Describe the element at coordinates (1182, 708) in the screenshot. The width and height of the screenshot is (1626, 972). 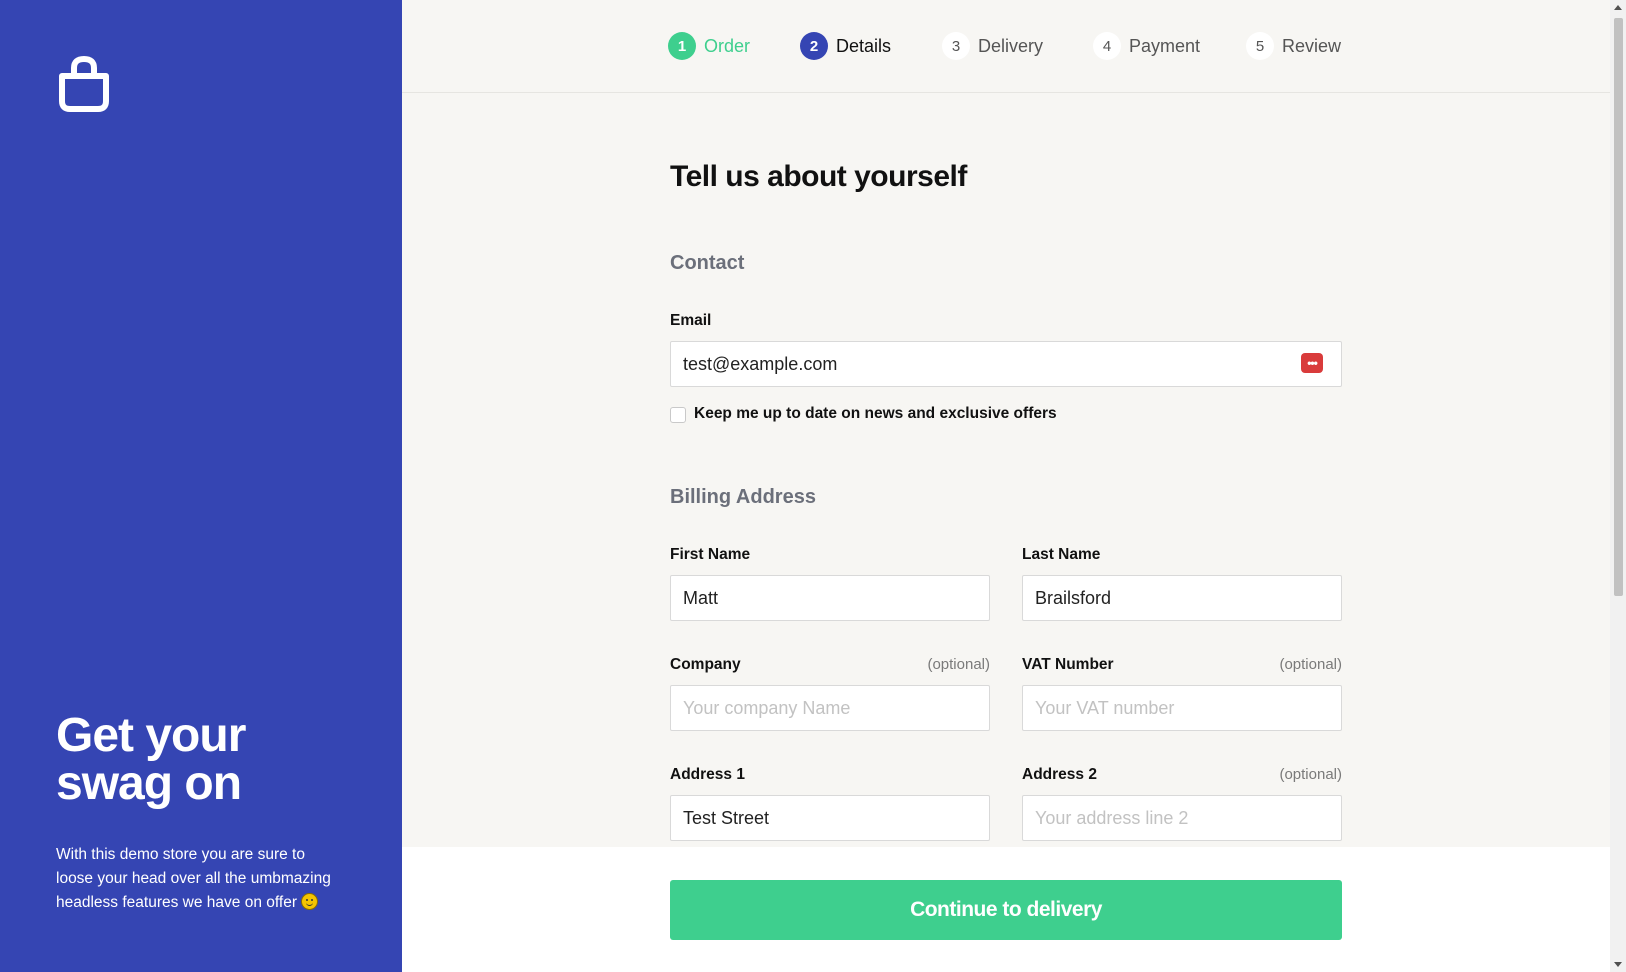
I see `vat-field` at that location.